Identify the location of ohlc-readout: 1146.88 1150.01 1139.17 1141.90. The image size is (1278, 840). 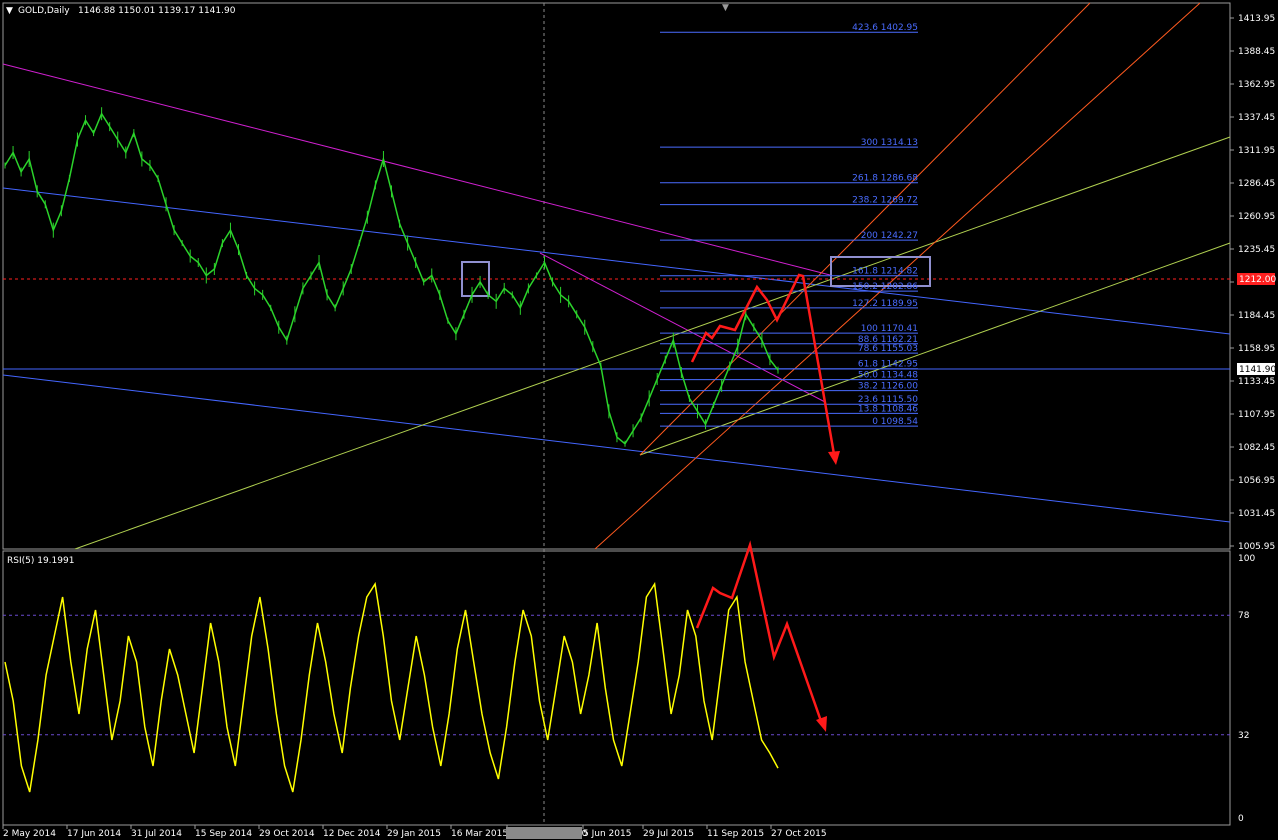
(157, 11).